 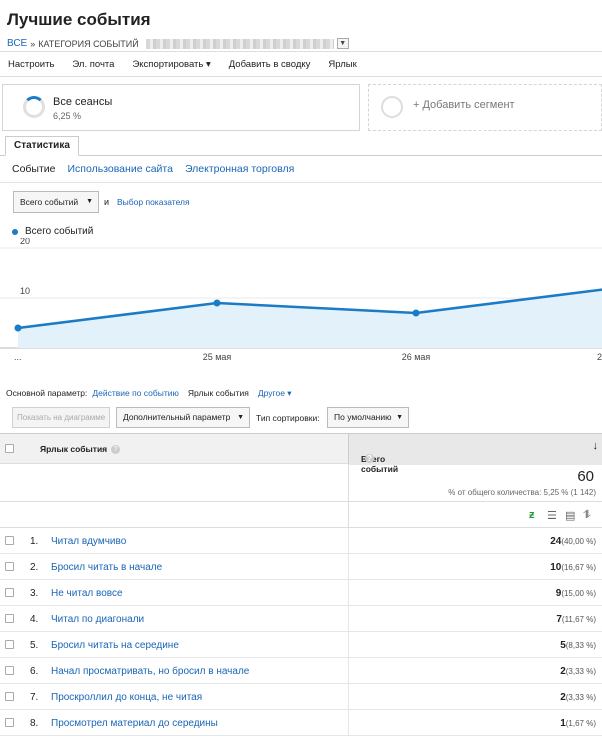 I want to click on event-label-link: Бросил читать в начале, so click(x=106, y=567).